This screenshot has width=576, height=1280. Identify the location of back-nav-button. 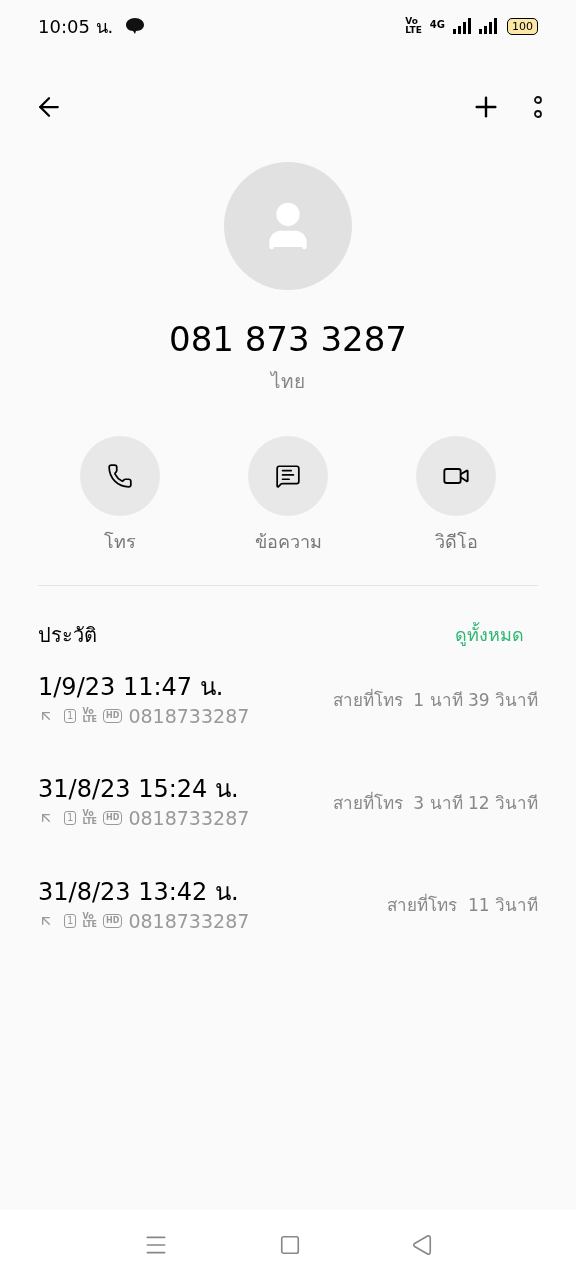
(422, 1245).